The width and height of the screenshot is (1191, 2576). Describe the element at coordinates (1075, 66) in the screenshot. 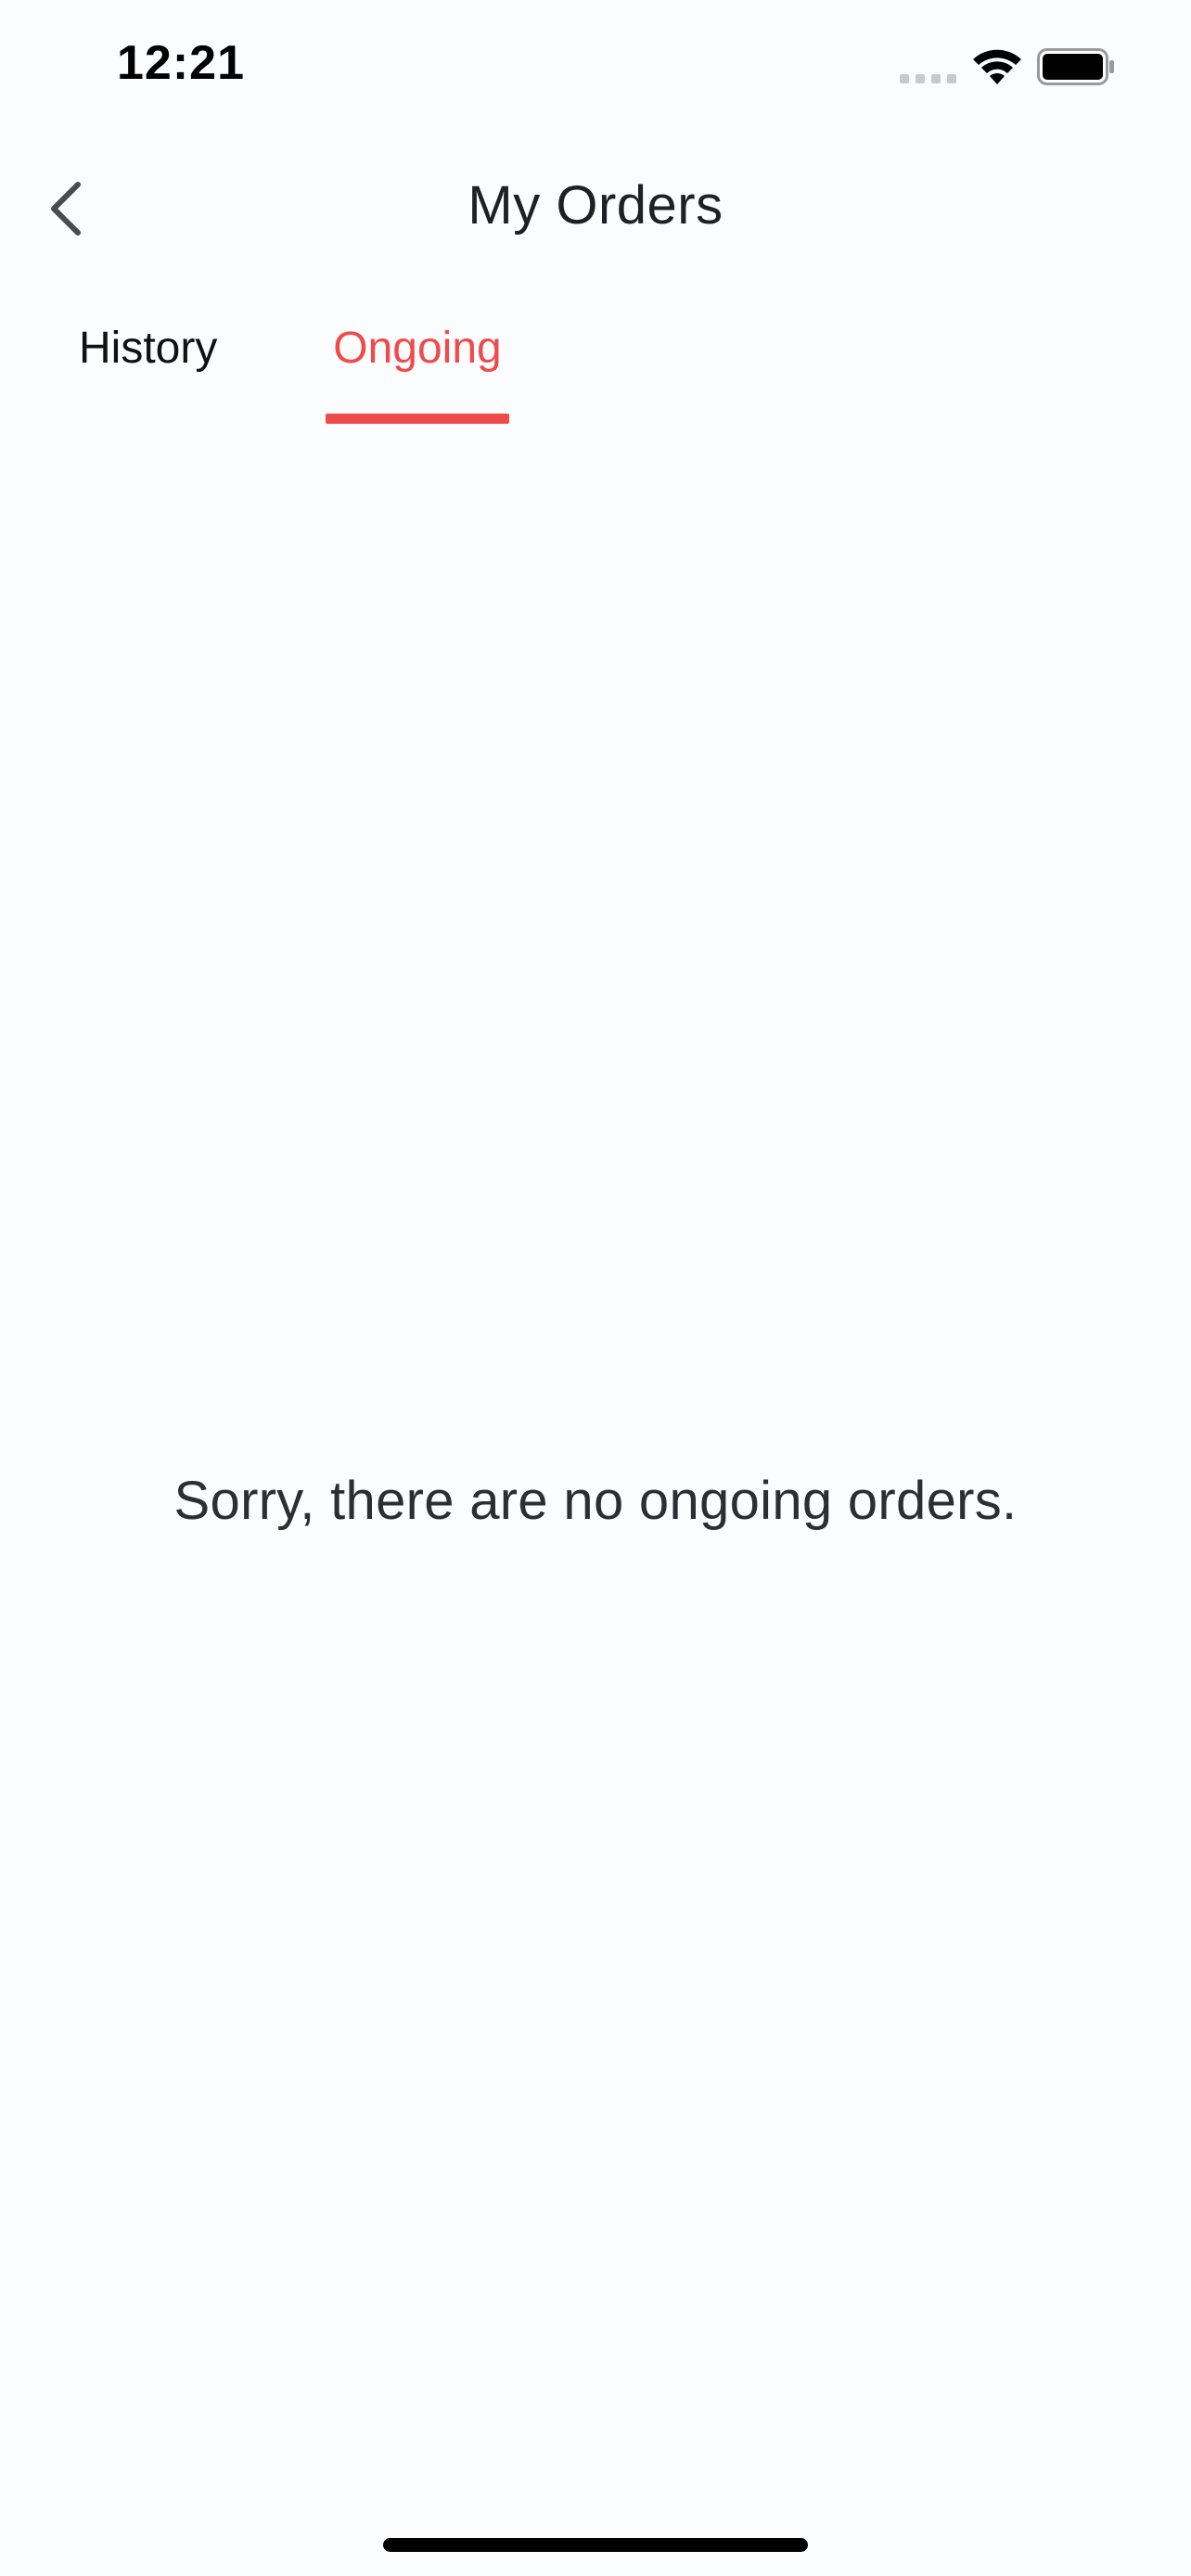

I see `battery-icon` at that location.